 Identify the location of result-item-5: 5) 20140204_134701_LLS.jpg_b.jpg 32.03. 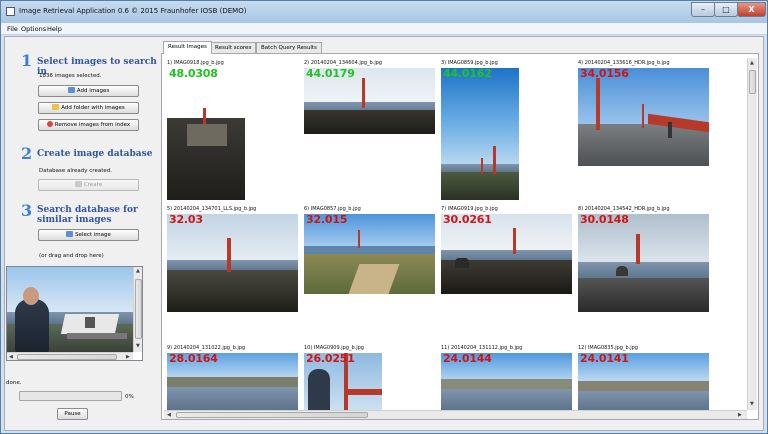
(231, 274).